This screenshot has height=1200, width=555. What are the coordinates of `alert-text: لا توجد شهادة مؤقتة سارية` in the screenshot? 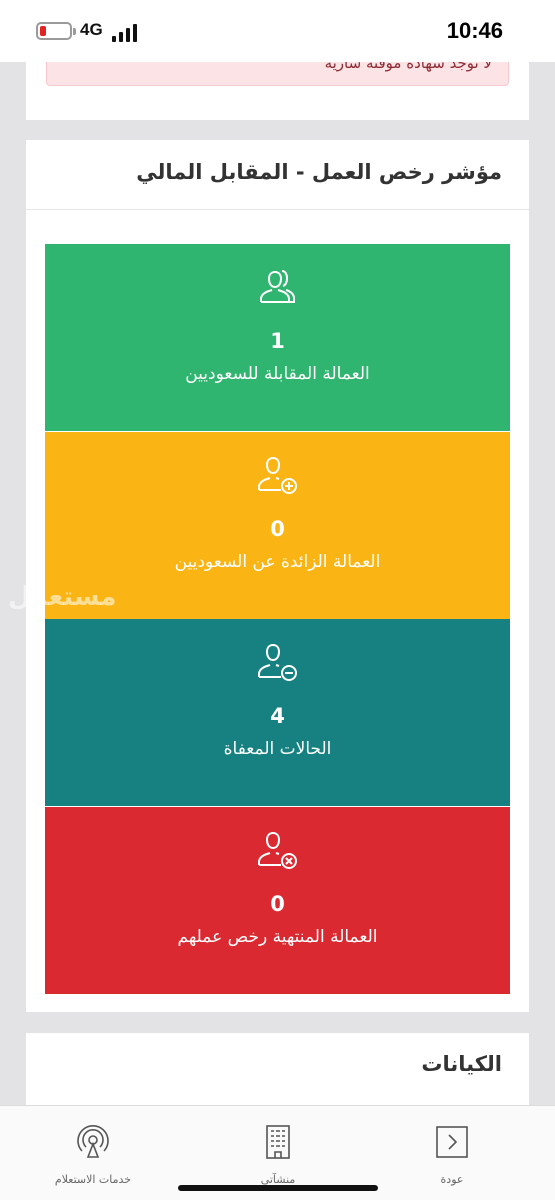 It's located at (408, 67).